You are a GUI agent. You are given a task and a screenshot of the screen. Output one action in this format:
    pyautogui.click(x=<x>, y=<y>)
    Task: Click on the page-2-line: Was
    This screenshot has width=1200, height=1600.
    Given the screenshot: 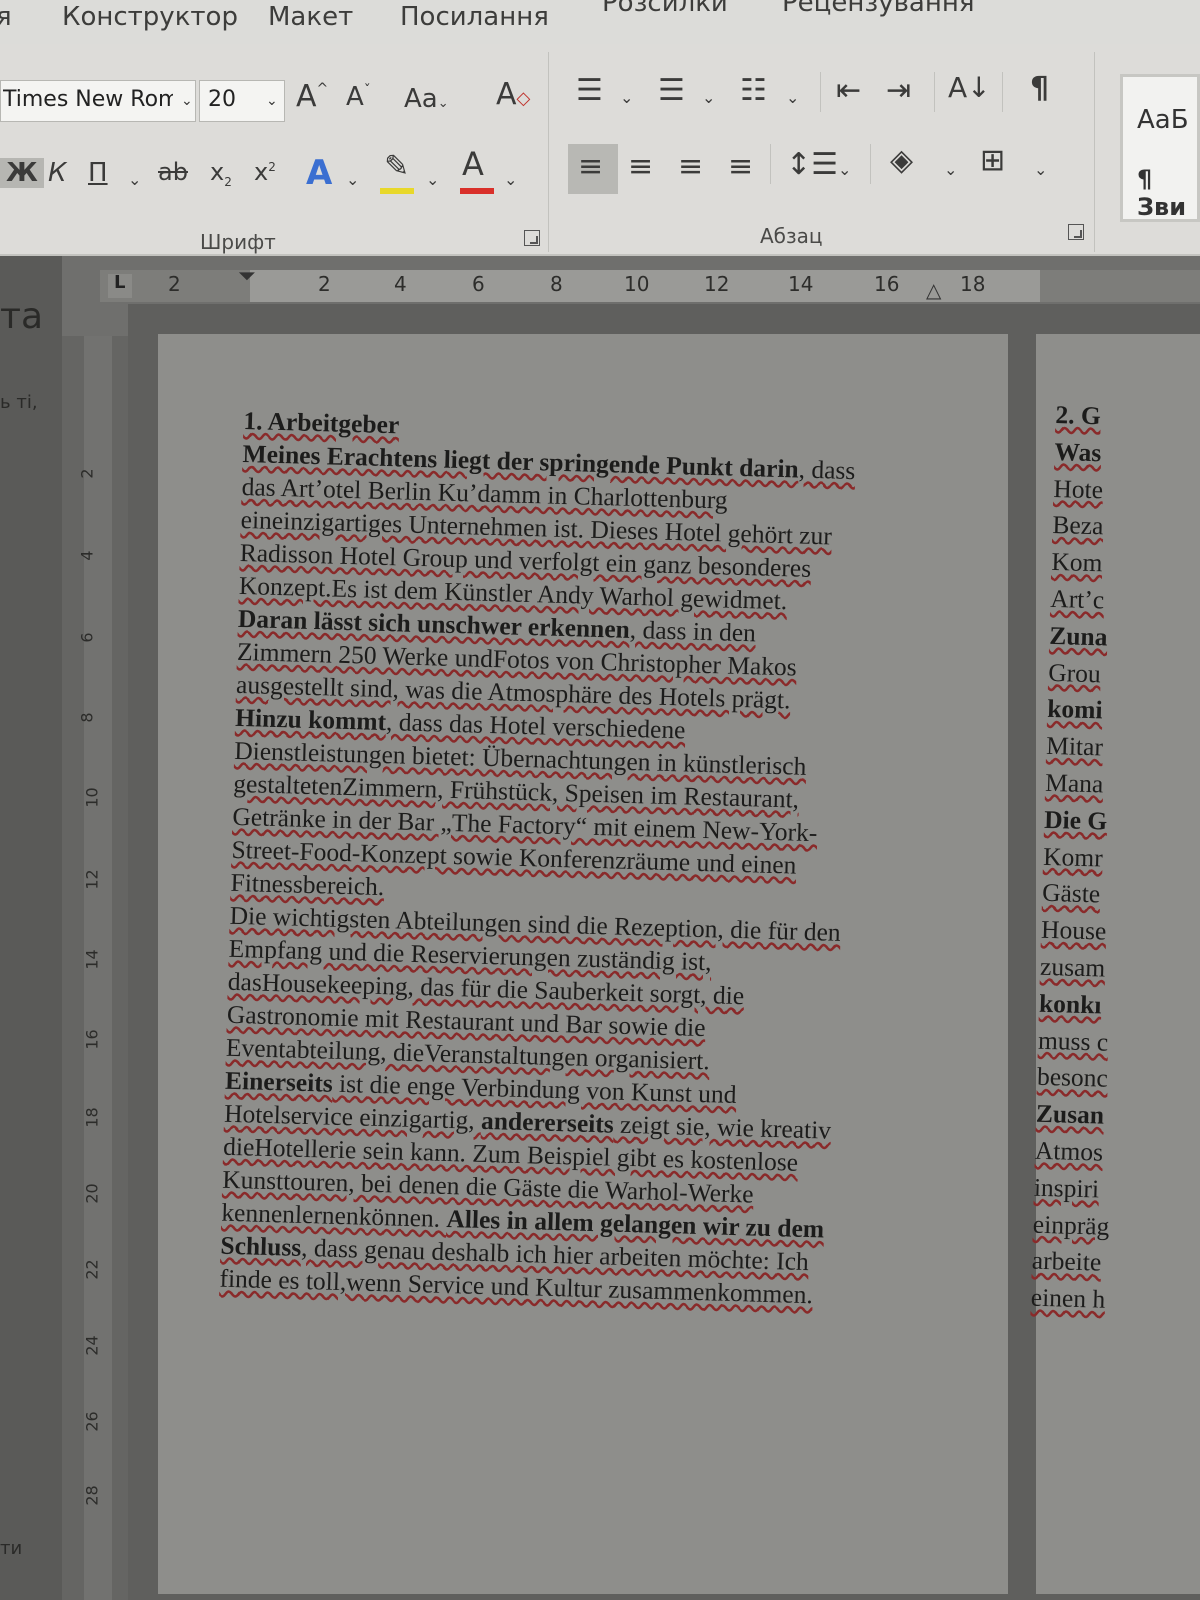 What is the action you would take?
    pyautogui.click(x=1127, y=456)
    